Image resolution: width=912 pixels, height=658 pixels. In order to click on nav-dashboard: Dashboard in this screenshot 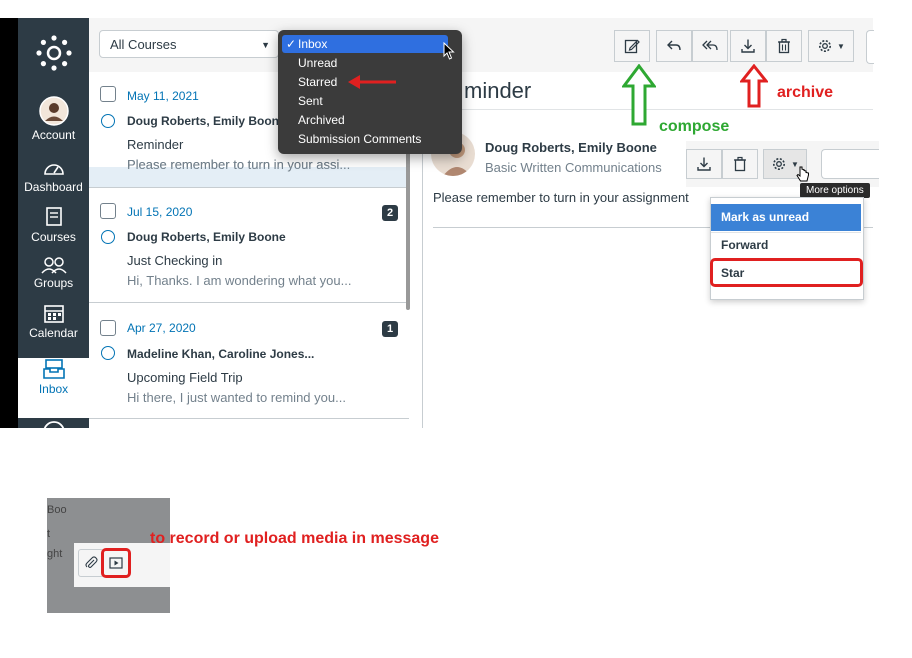, I will do `click(53, 176)`.